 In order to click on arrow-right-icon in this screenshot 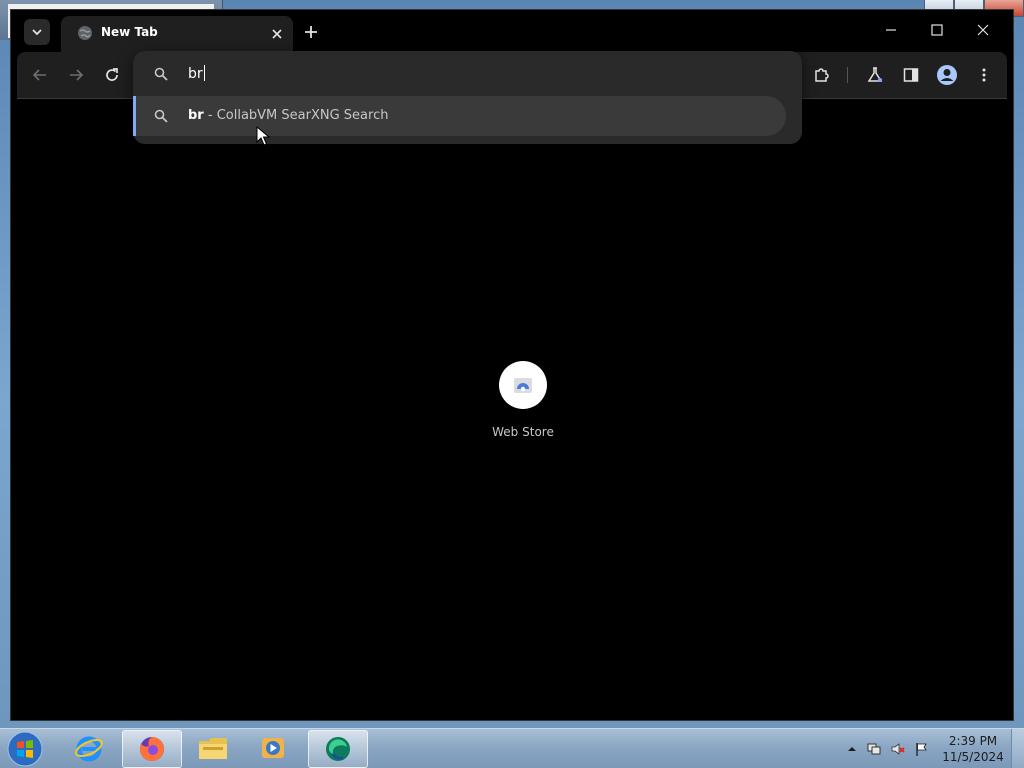, I will do `click(77, 75)`.